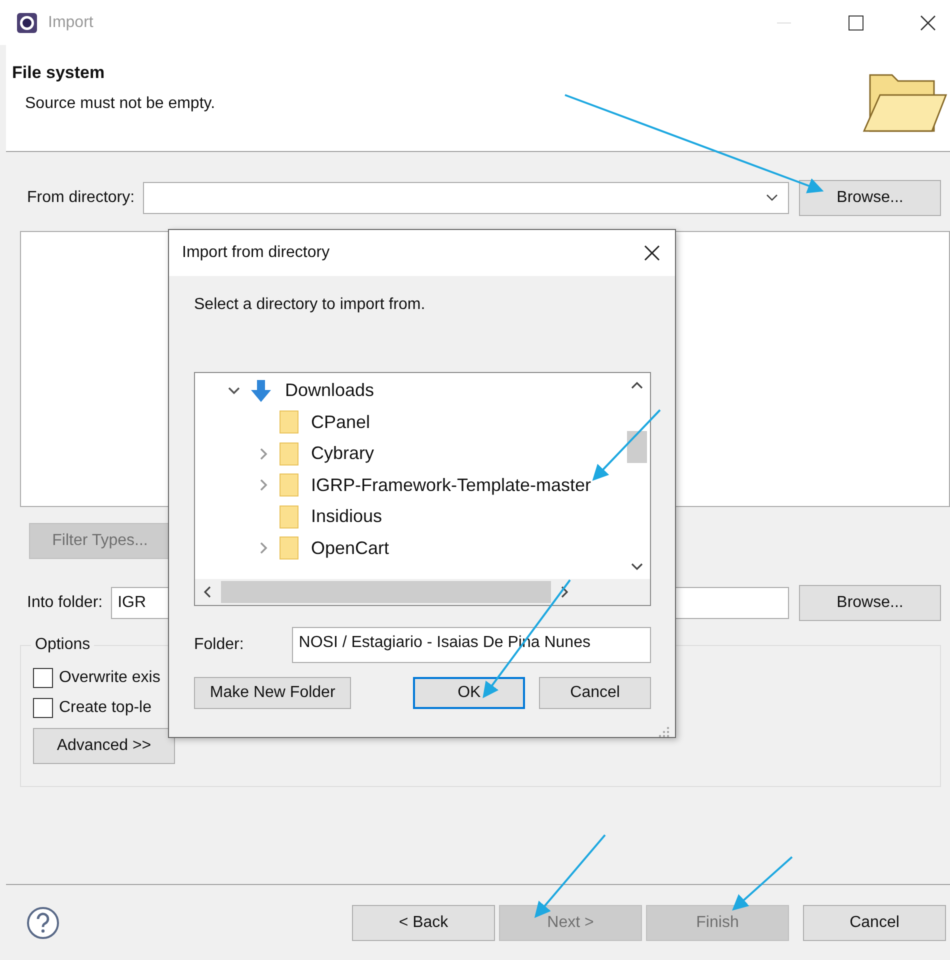  I want to click on wizard-button: < Back, so click(423, 922).